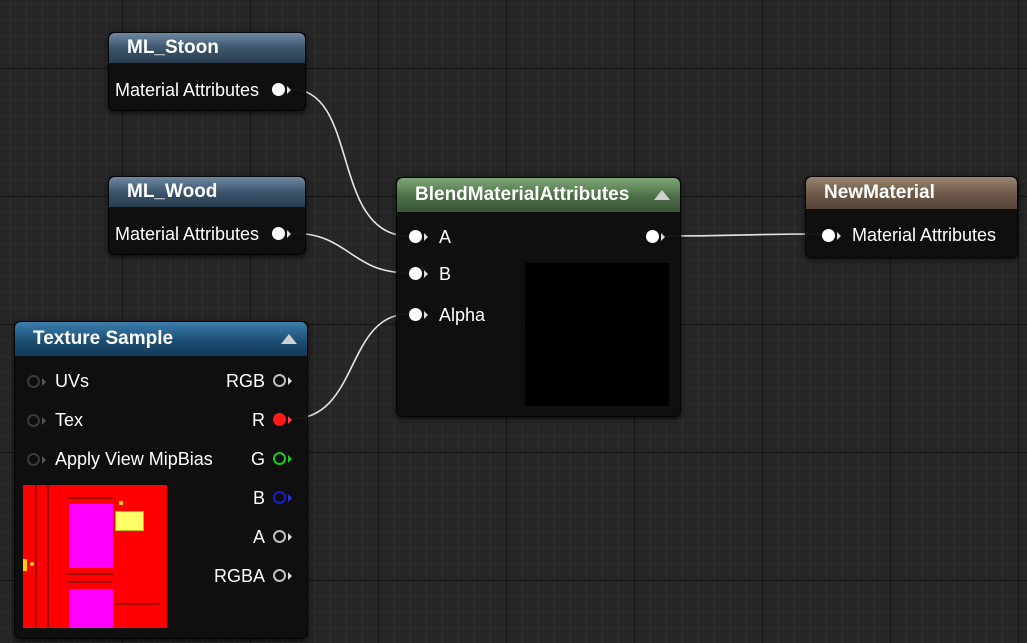 Image resolution: width=1027 pixels, height=643 pixels. Describe the element at coordinates (415, 273) in the screenshot. I see `blend-b-input-pin` at that location.